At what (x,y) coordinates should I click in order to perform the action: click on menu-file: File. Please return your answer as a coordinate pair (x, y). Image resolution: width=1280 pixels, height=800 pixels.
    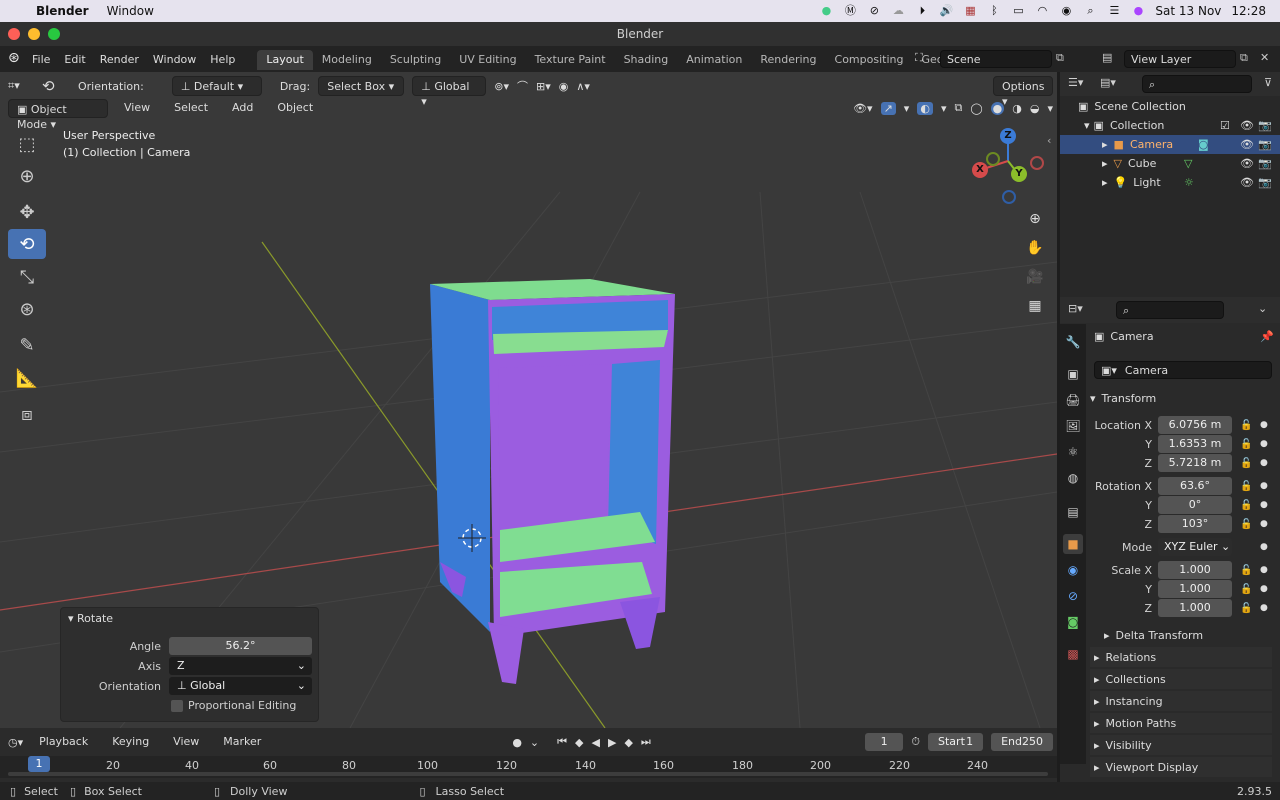
    Looking at the image, I should click on (41, 59).